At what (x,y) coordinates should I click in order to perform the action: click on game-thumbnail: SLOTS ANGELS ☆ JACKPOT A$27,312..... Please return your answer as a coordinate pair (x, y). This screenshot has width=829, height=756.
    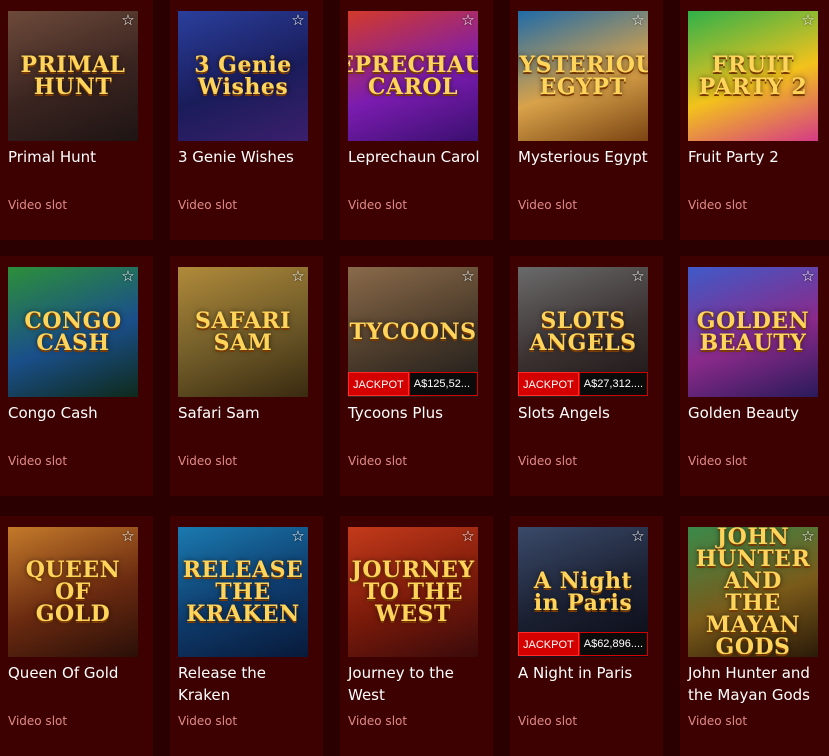
    Looking at the image, I should click on (583, 332).